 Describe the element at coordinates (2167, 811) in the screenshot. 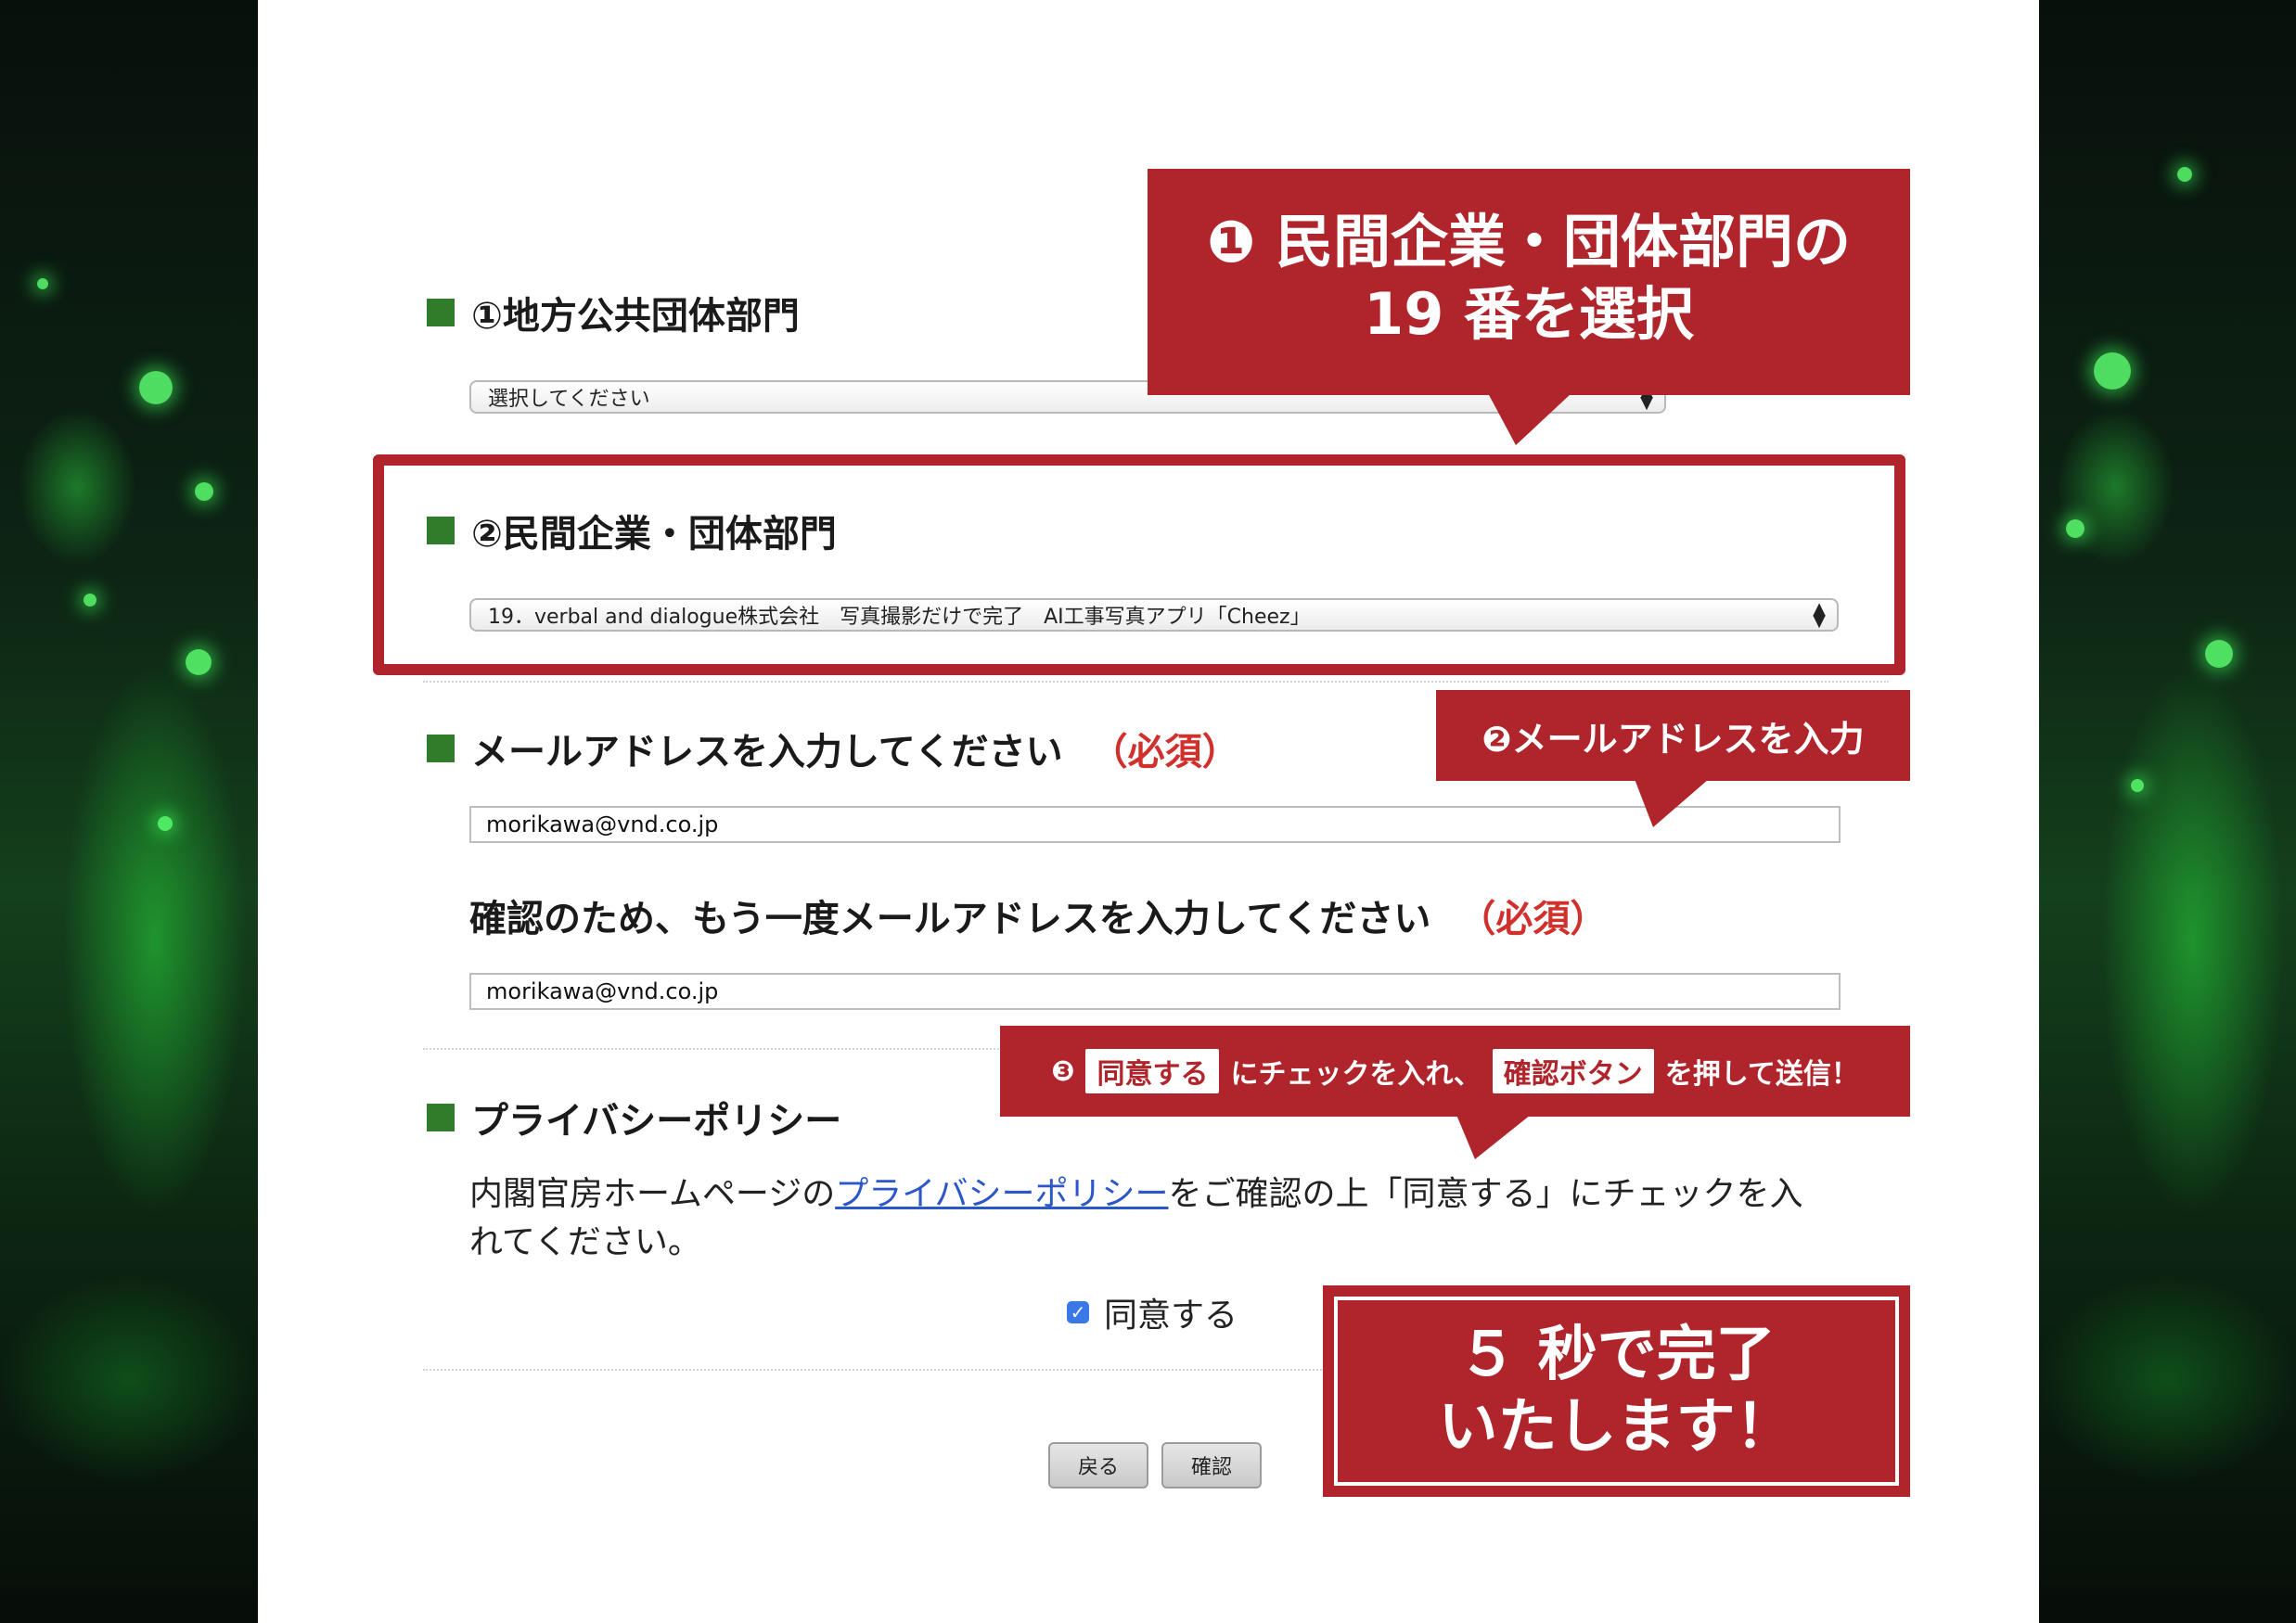

I see `background-right-decoration` at that location.